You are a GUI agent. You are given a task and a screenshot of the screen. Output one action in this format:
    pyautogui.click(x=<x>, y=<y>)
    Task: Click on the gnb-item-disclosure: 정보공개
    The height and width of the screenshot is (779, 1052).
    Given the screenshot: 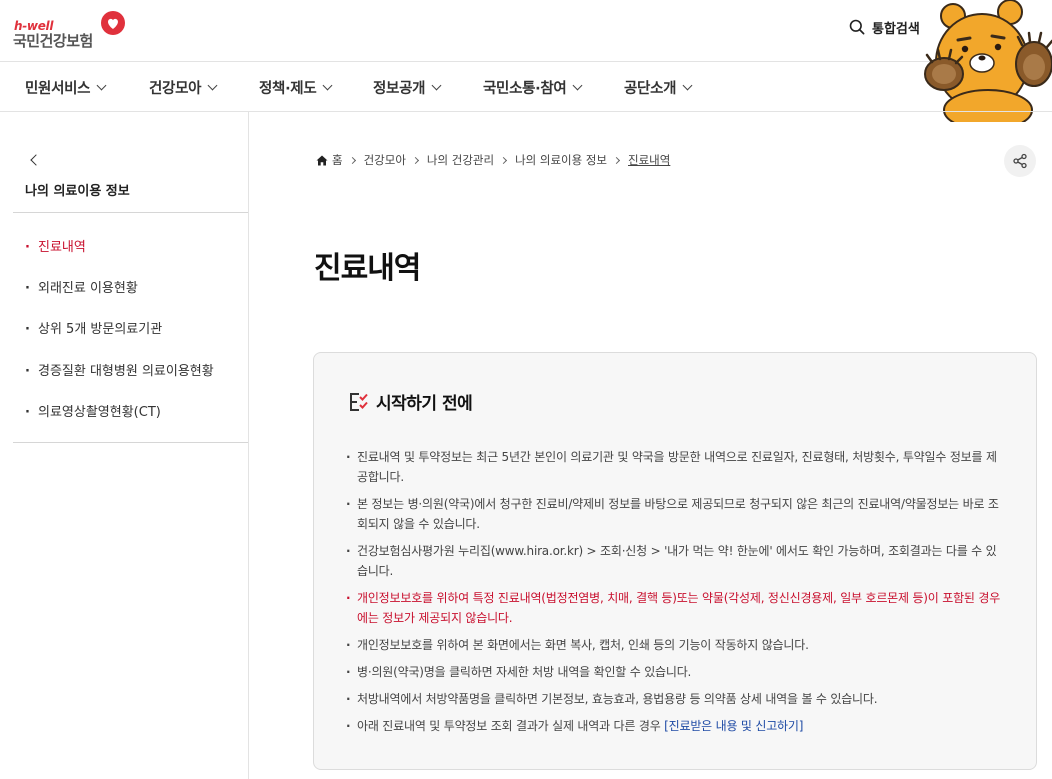 What is the action you would take?
    pyautogui.click(x=407, y=87)
    